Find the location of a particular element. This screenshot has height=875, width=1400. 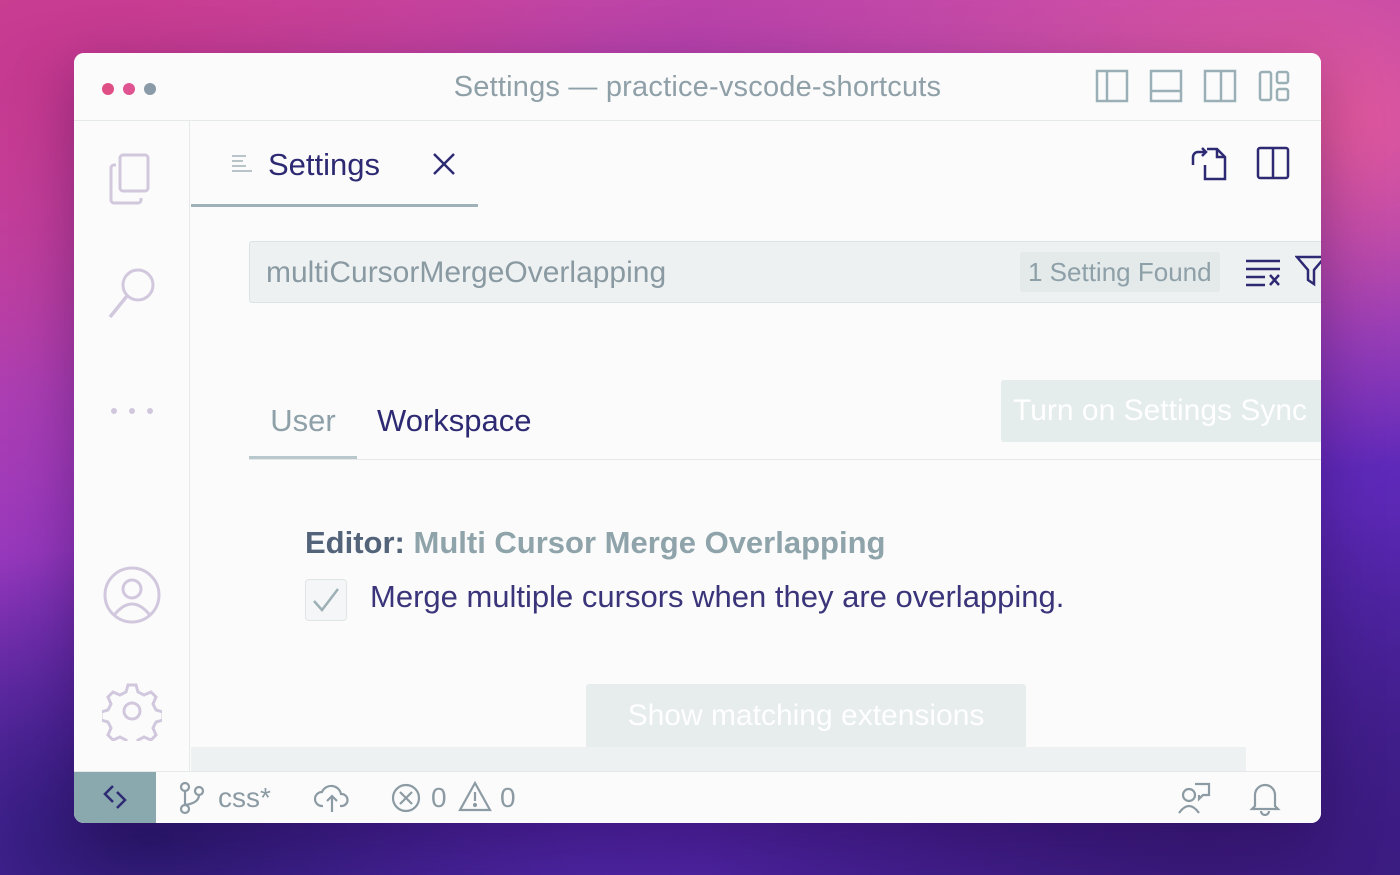

split-editor-icon is located at coordinates (1273, 163).